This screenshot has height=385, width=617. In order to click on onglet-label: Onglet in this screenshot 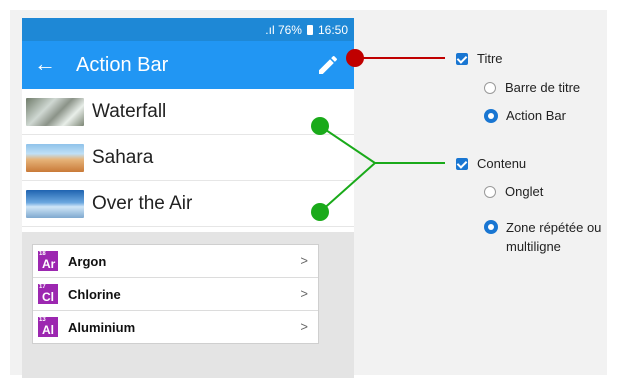, I will do `click(524, 191)`.